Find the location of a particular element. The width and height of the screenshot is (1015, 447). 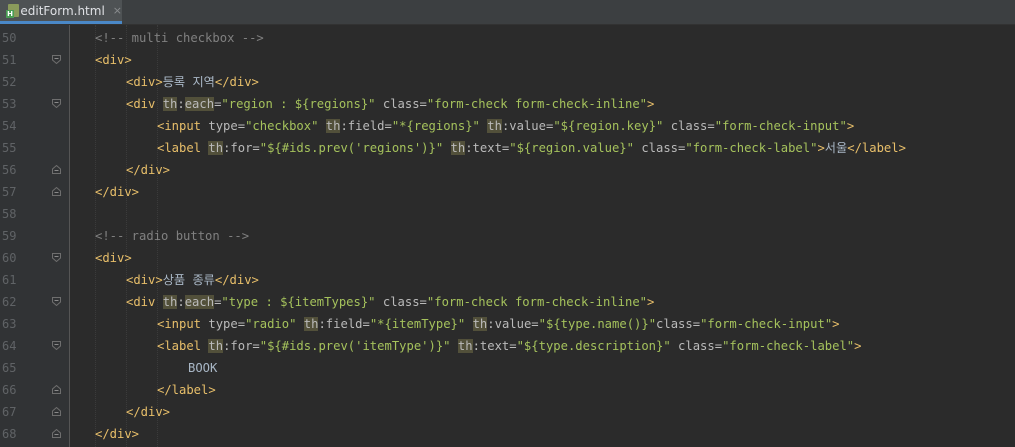

line-number: 54 is located at coordinates (9, 126).